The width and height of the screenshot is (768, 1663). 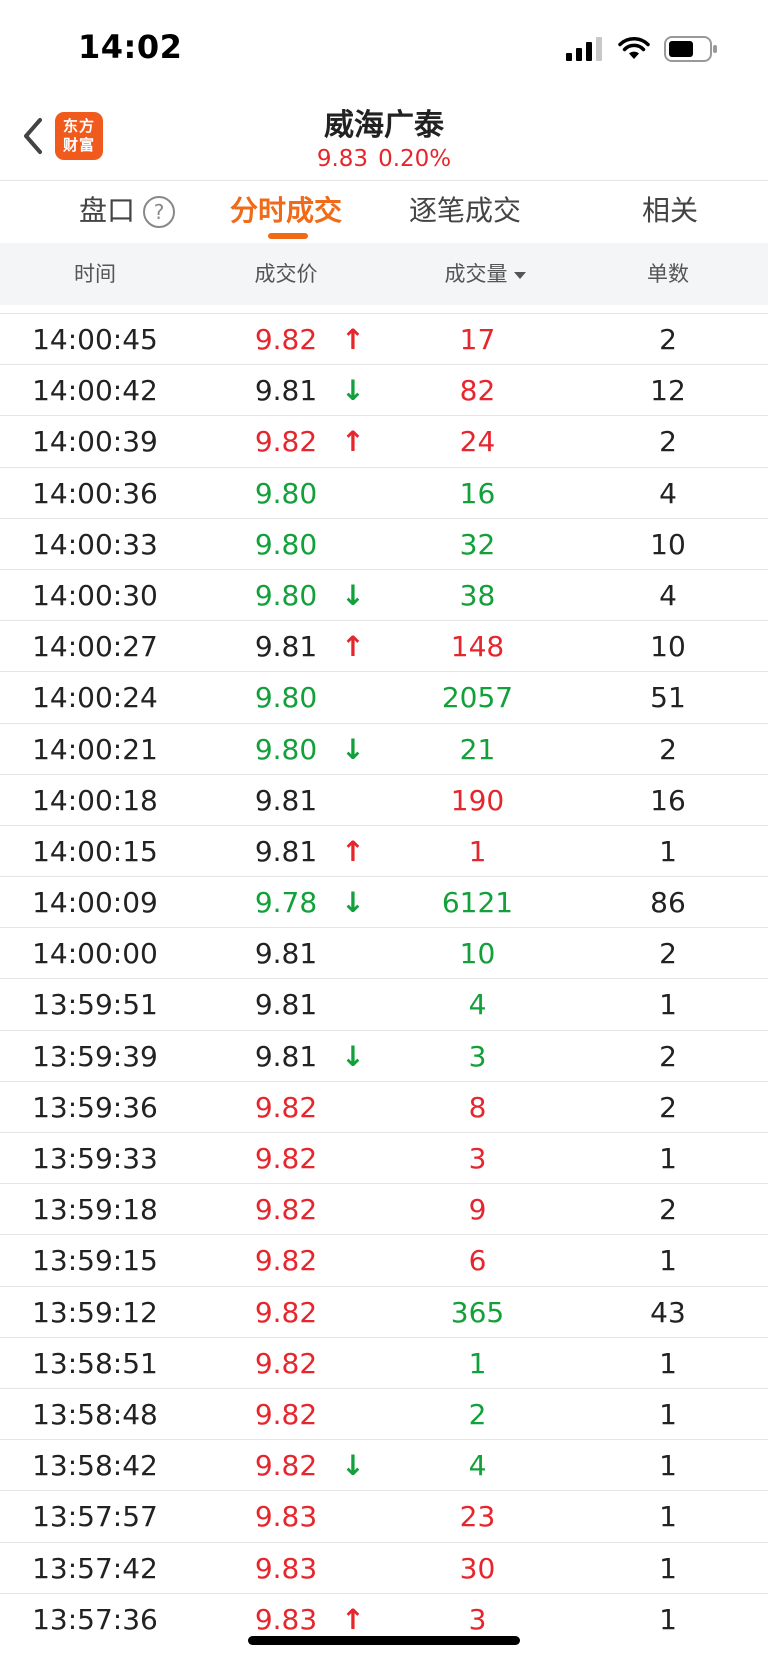 I want to click on trade-volume: 6, so click(x=477, y=1261).